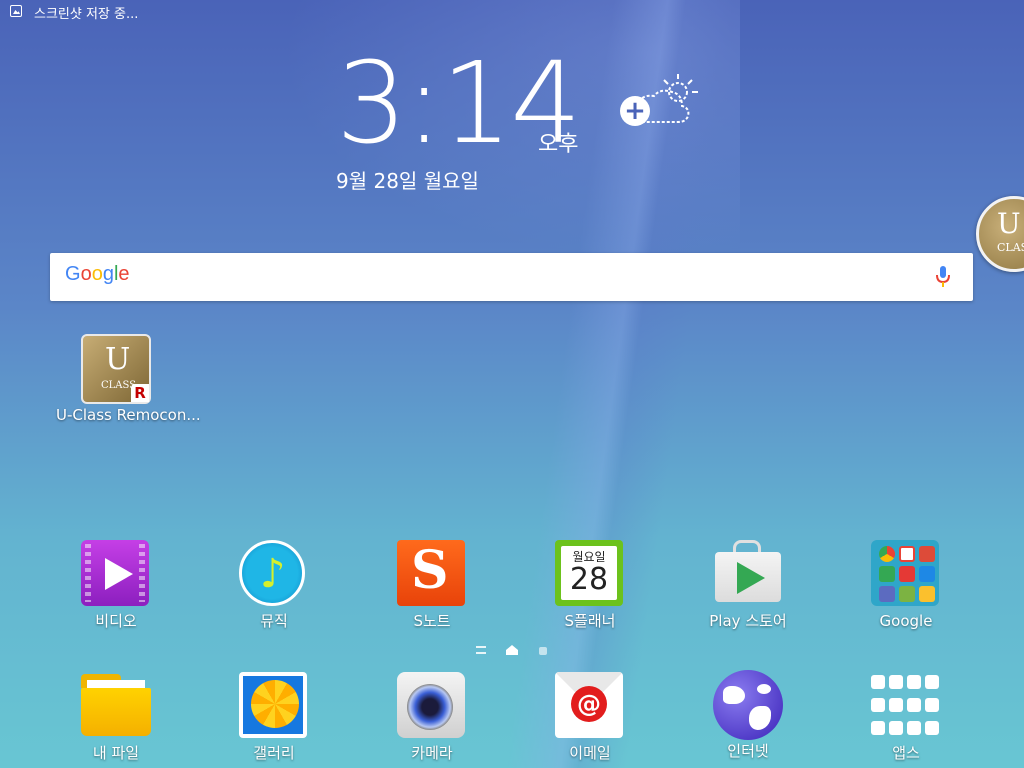 The width and height of the screenshot is (1024, 768). What do you see at coordinates (432, 706) in the screenshot?
I see `camera-icon` at bounding box center [432, 706].